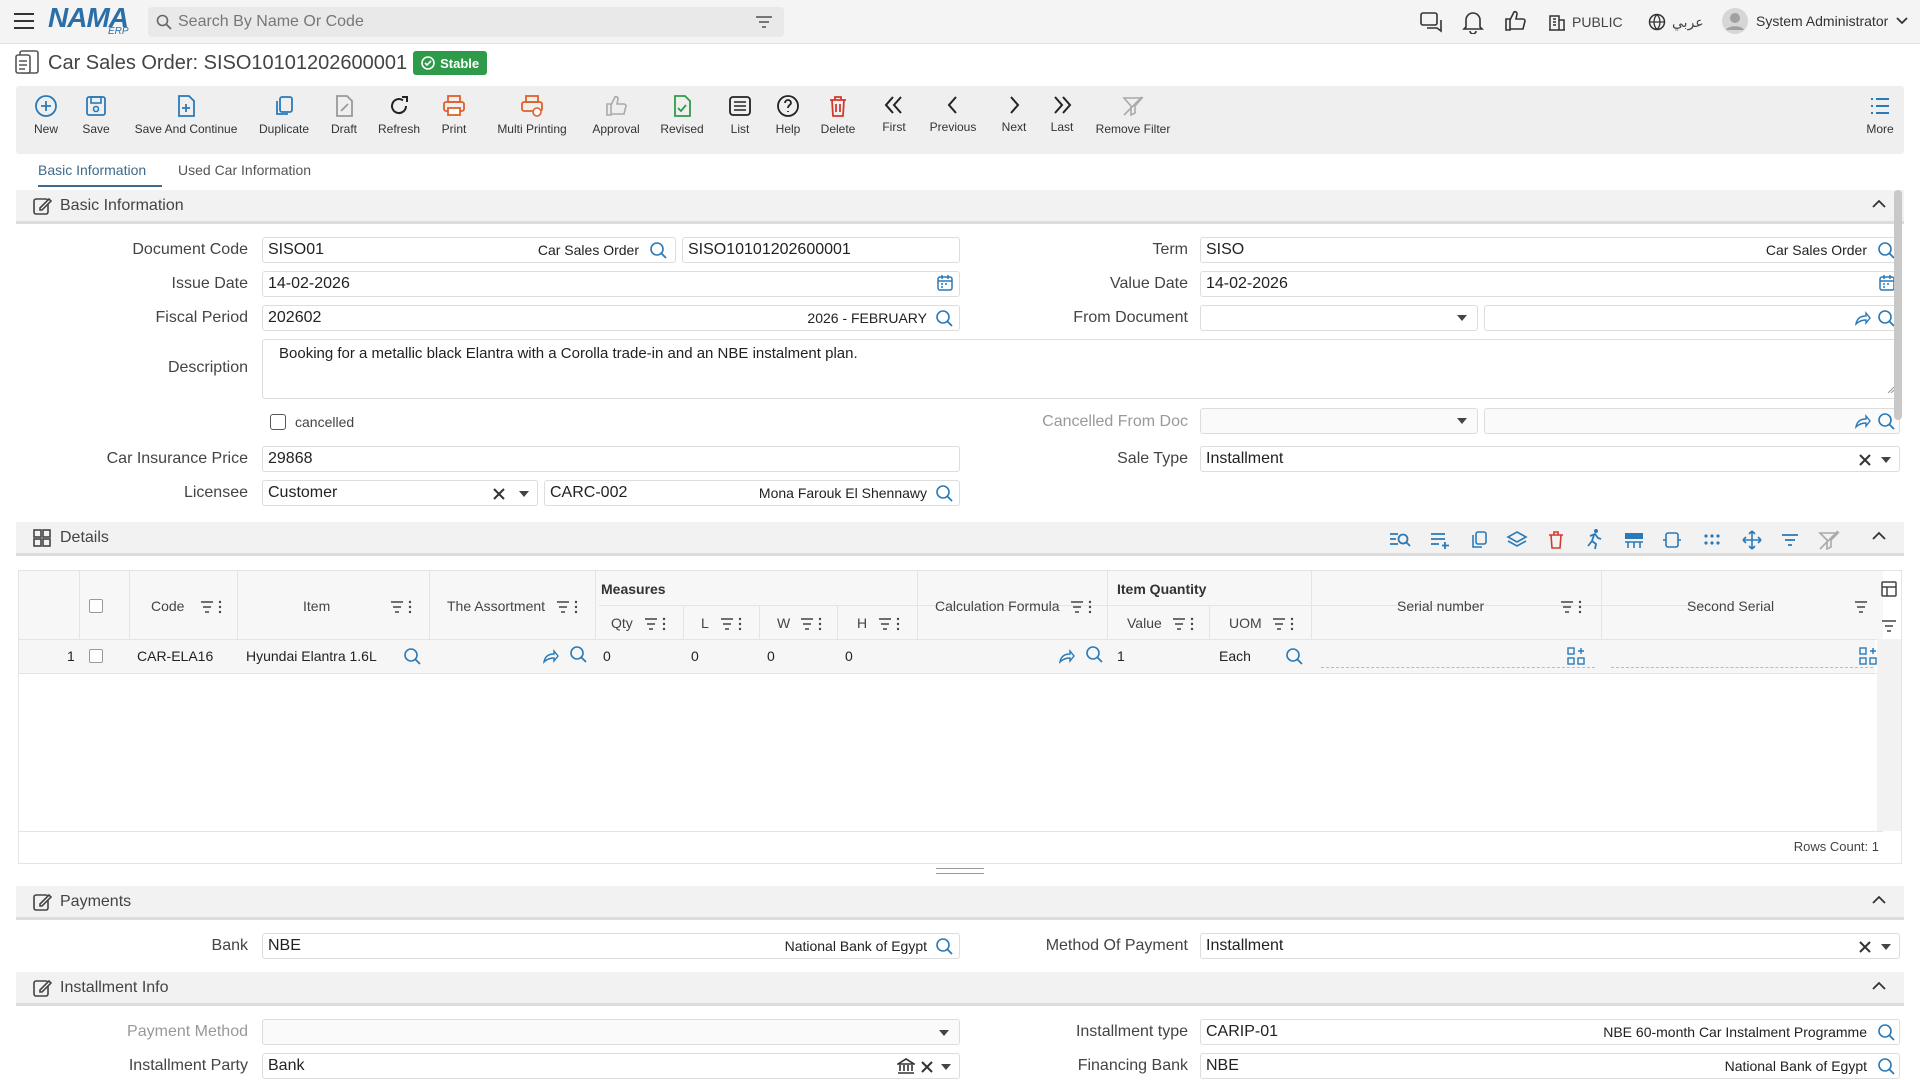 The height and width of the screenshot is (1080, 1920). What do you see at coordinates (611, 1066) in the screenshot?
I see `installment-party-select: Bank` at bounding box center [611, 1066].